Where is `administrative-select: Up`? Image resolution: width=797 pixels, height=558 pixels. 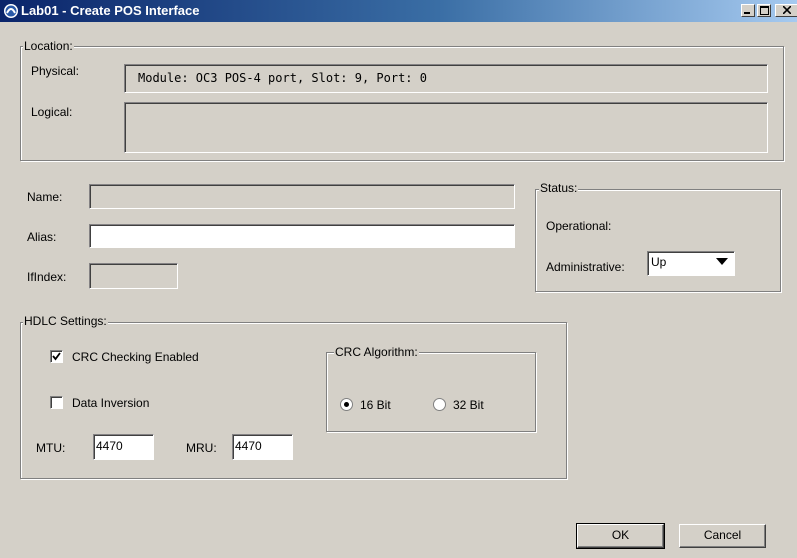 administrative-select: Up is located at coordinates (691, 263).